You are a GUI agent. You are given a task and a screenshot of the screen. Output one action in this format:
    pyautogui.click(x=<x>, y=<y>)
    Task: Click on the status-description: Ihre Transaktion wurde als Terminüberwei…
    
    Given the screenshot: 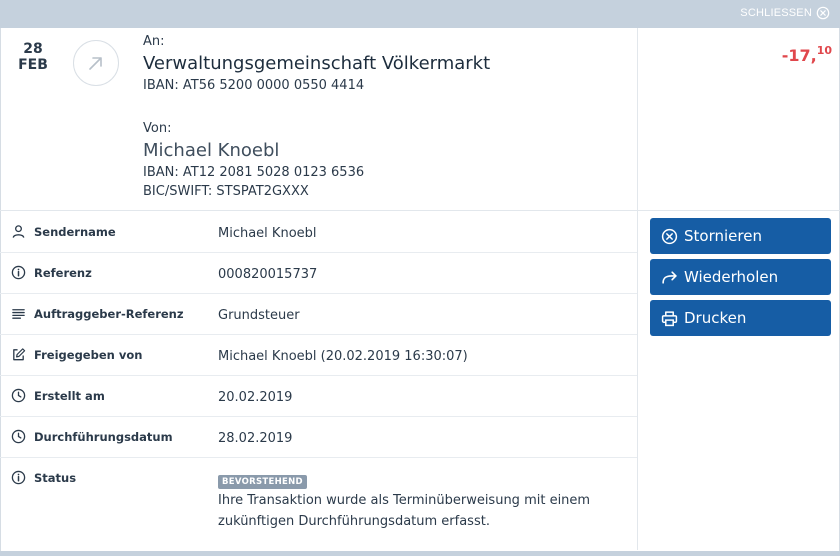 What is the action you would take?
    pyautogui.click(x=404, y=511)
    